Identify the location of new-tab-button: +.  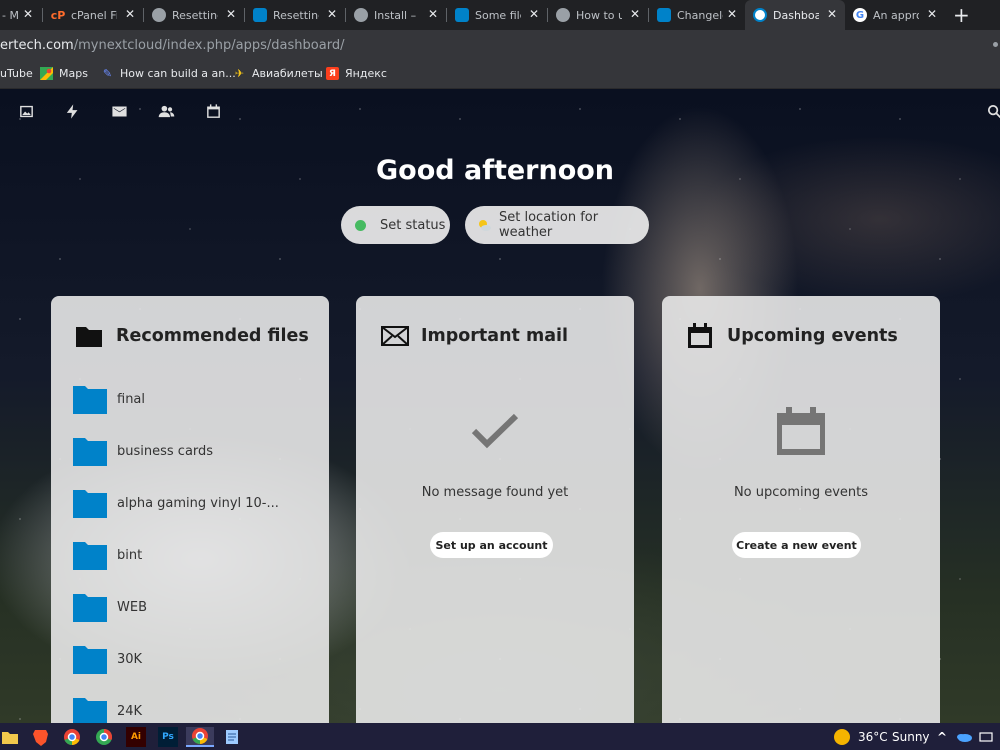
(961, 15).